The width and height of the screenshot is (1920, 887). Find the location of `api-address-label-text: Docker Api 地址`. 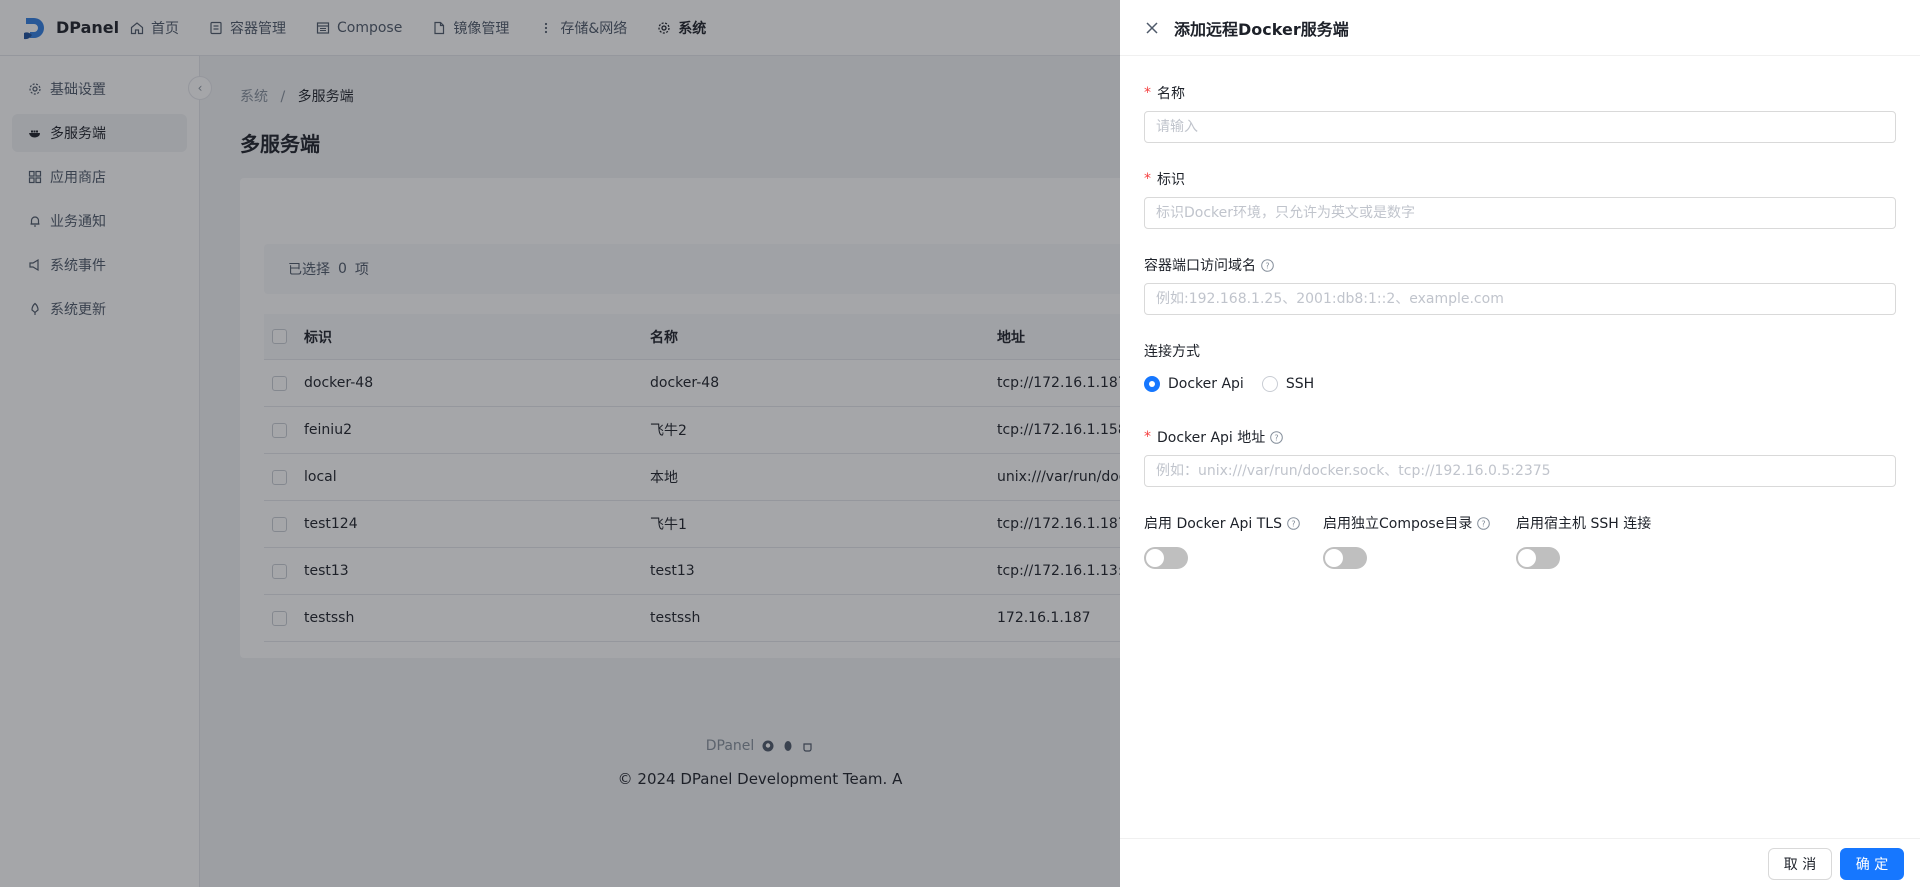

api-address-label-text: Docker Api 地址 is located at coordinates (1211, 438).